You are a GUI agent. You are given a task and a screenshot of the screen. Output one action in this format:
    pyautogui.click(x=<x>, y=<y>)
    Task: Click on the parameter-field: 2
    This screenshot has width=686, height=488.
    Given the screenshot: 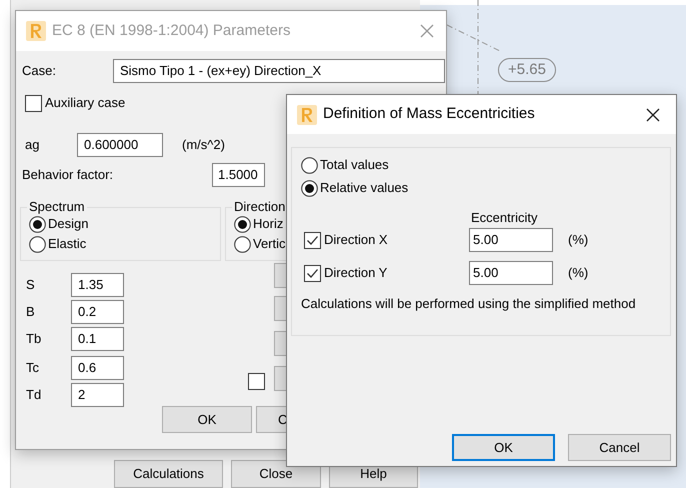 What is the action you would take?
    pyautogui.click(x=97, y=395)
    